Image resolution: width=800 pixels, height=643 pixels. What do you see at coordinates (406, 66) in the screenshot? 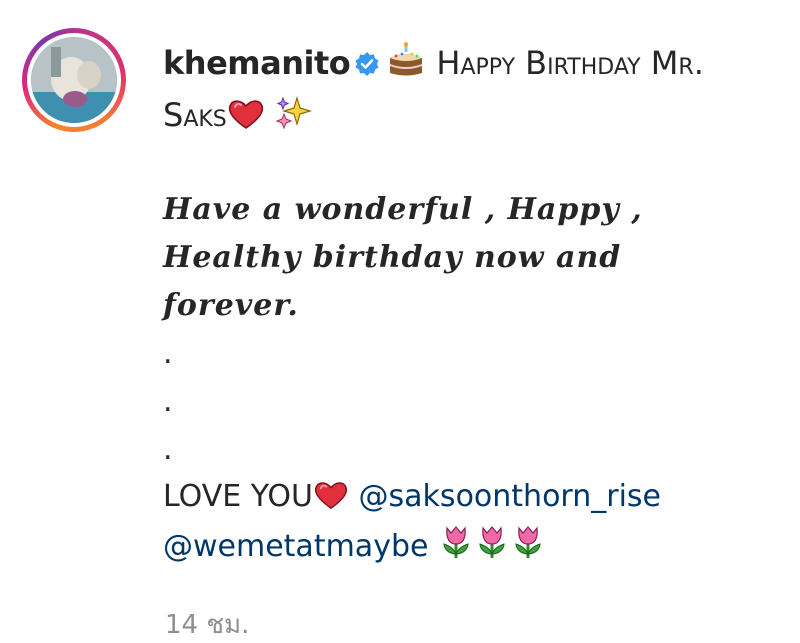
I see `birthday-cake-emoji` at bounding box center [406, 66].